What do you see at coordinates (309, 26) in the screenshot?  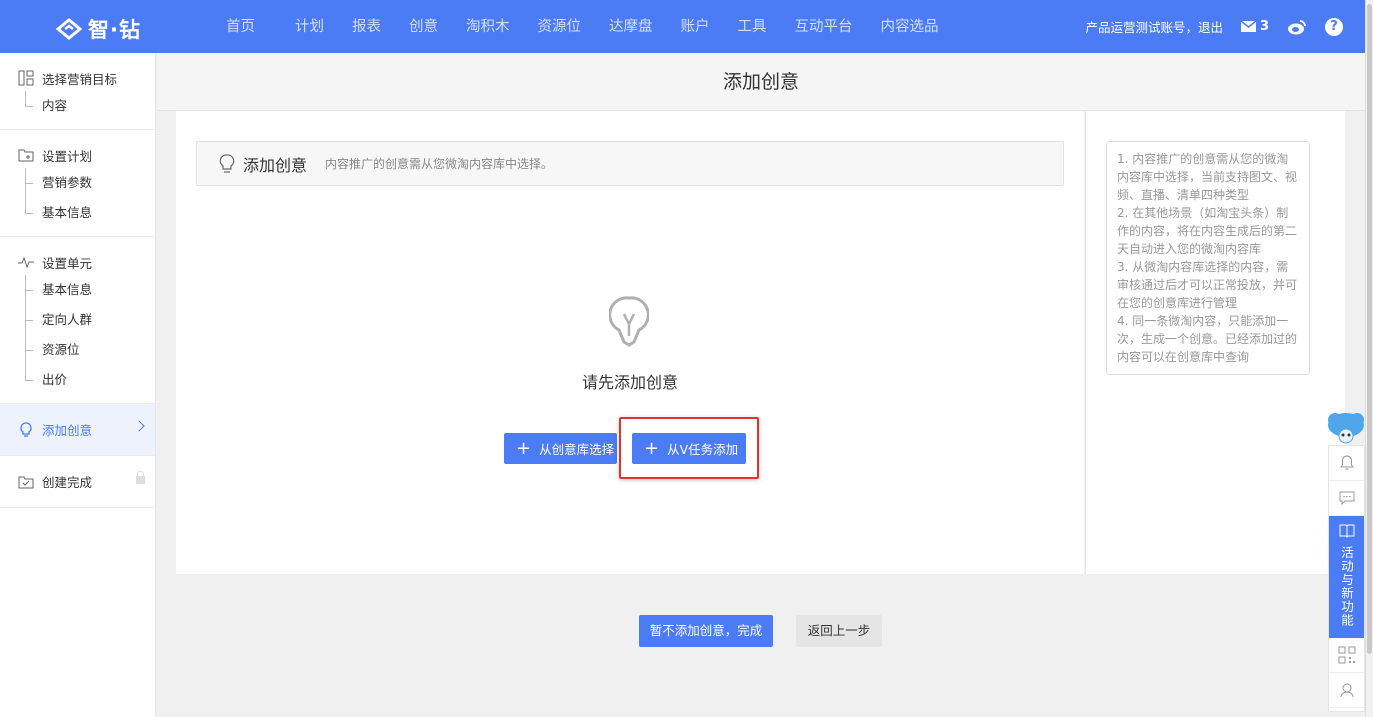 I see `nav-plan: 计划` at bounding box center [309, 26].